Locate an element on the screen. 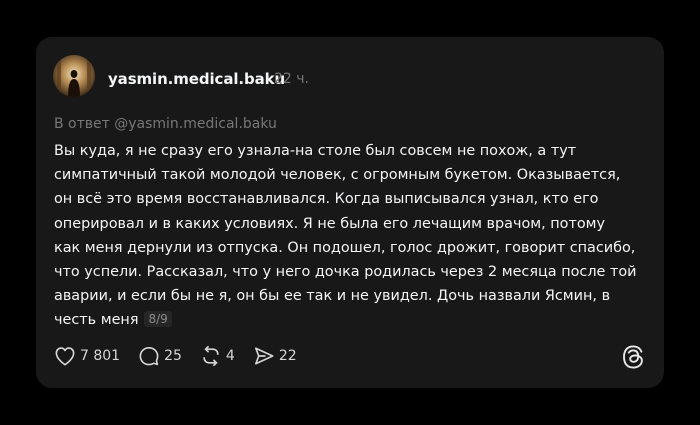 The height and width of the screenshot is (425, 700). like-button: 7 801 is located at coordinates (87, 356).